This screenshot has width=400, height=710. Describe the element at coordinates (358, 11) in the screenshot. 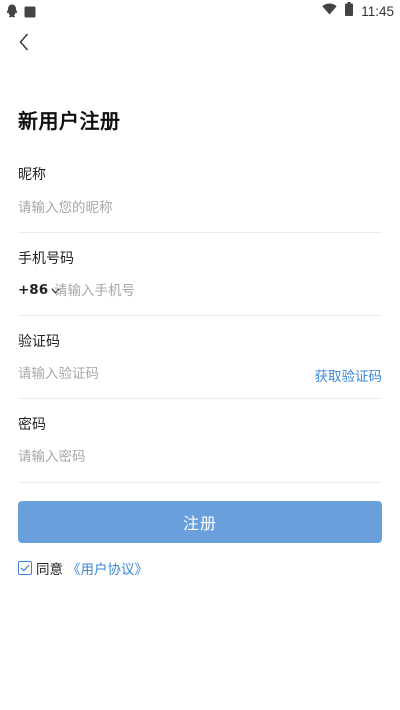

I see `status-right: 11:45` at that location.